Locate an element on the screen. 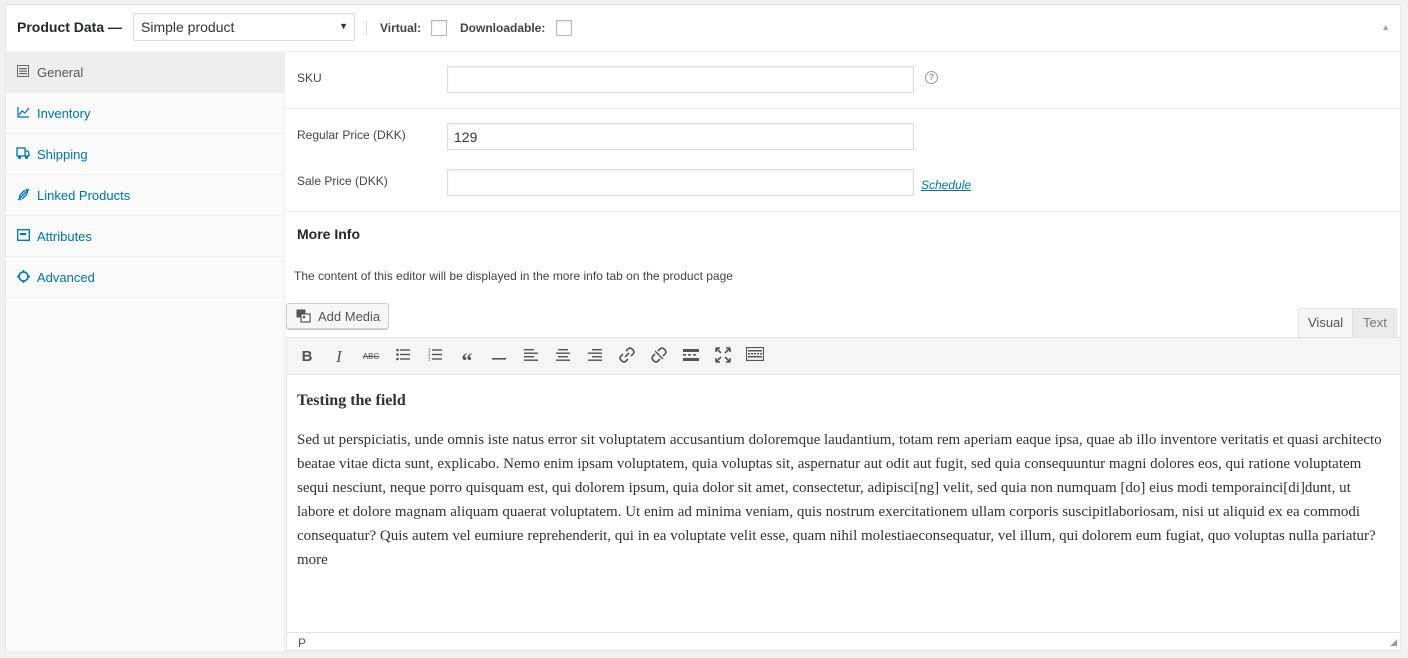 The image size is (1408, 658). add-media-label: Add Media is located at coordinates (349, 316).